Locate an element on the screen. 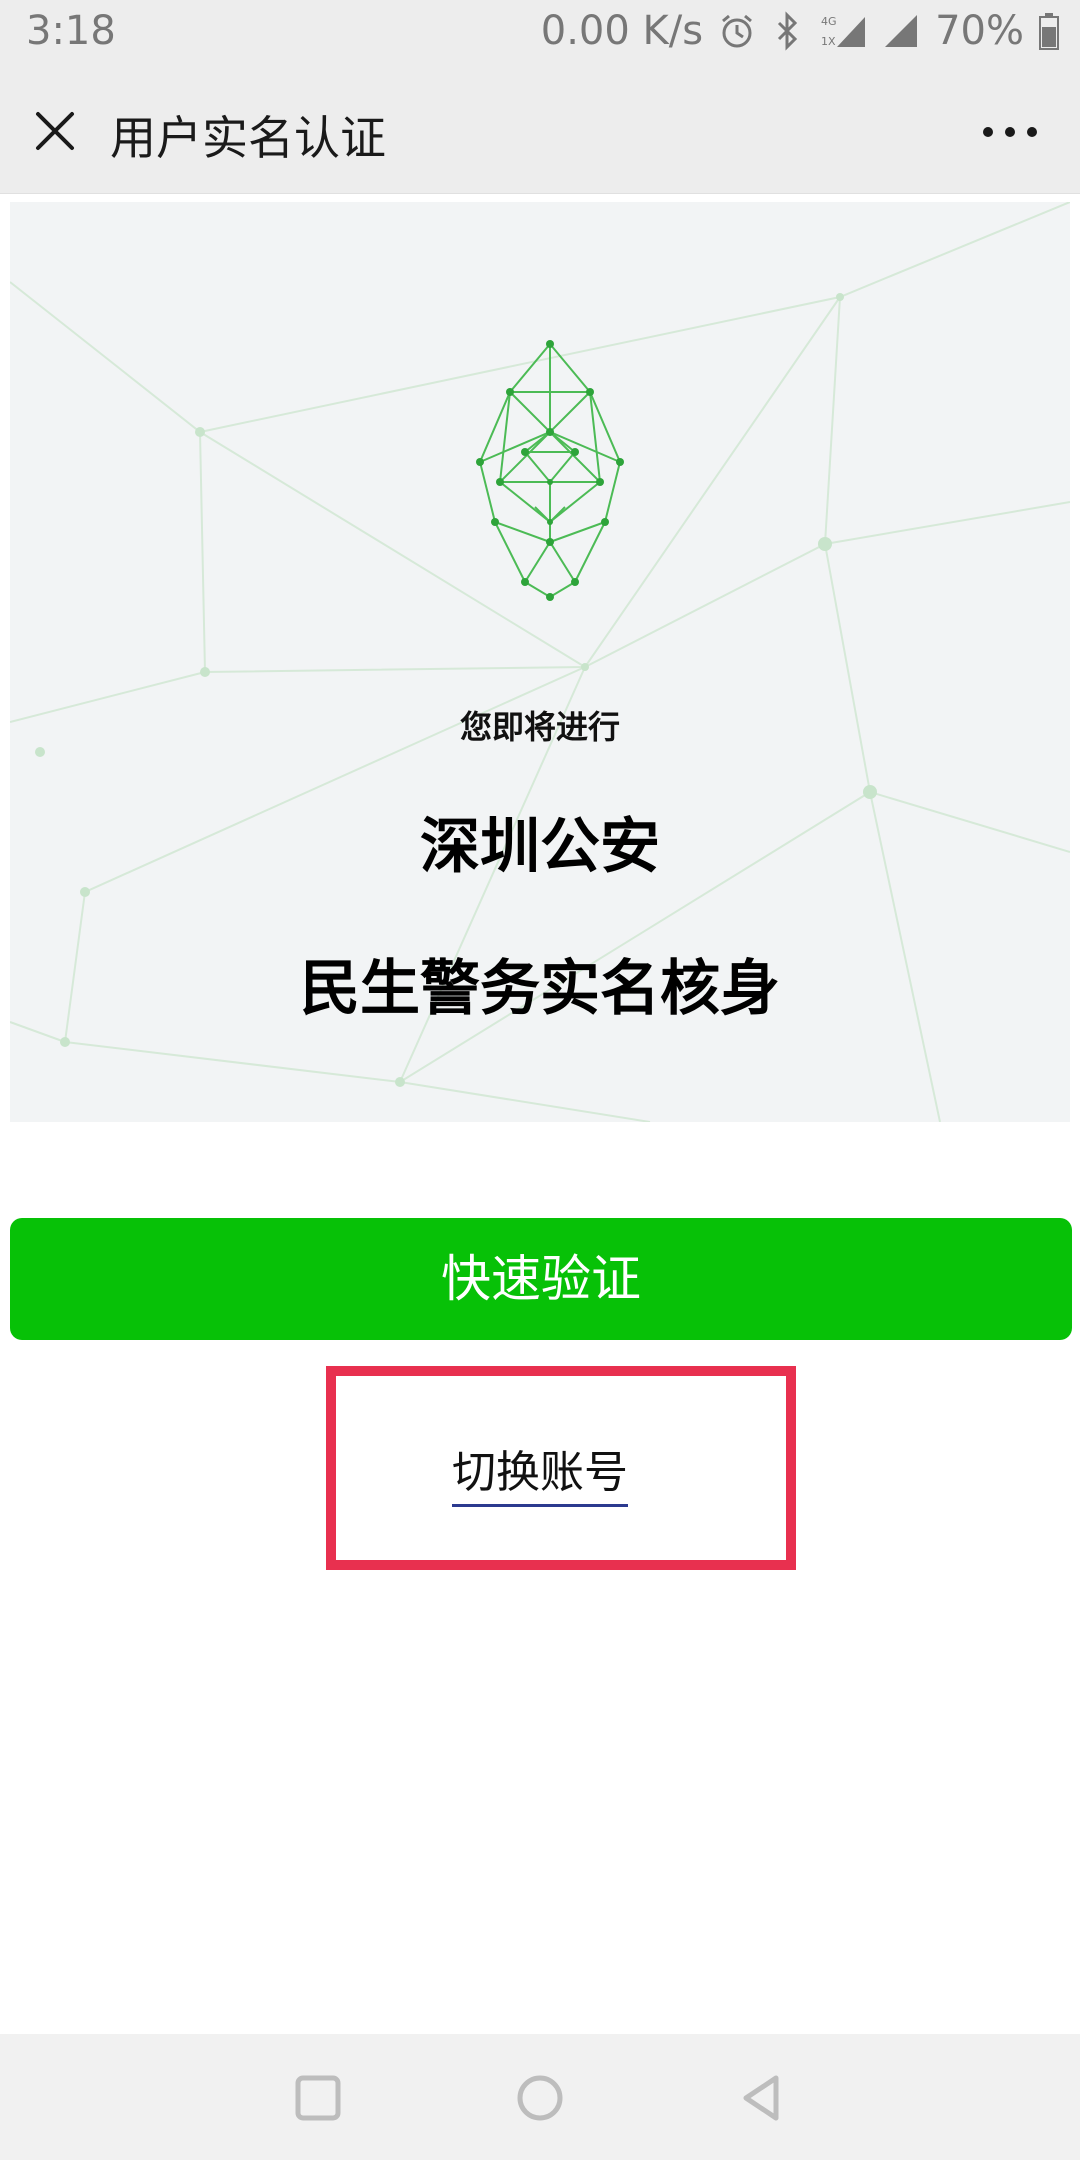 The height and width of the screenshot is (2160, 1080). system-nav-bar is located at coordinates (540, 2097).